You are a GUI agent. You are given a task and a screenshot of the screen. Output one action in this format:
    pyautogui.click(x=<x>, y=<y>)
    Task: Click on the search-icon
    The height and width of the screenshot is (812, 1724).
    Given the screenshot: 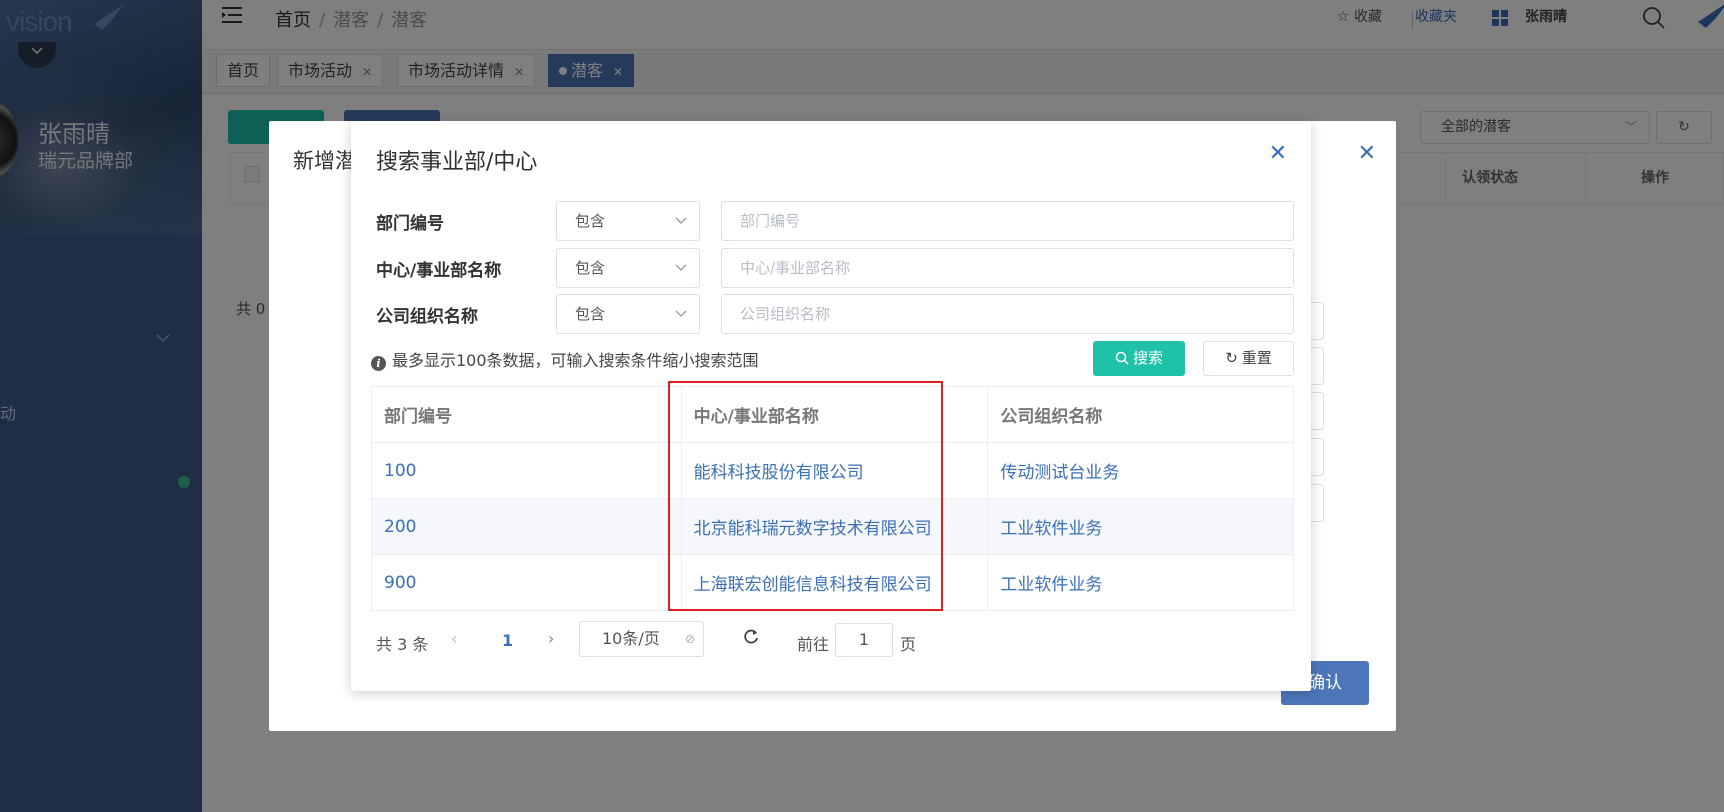 What is the action you would take?
    pyautogui.click(x=1122, y=358)
    